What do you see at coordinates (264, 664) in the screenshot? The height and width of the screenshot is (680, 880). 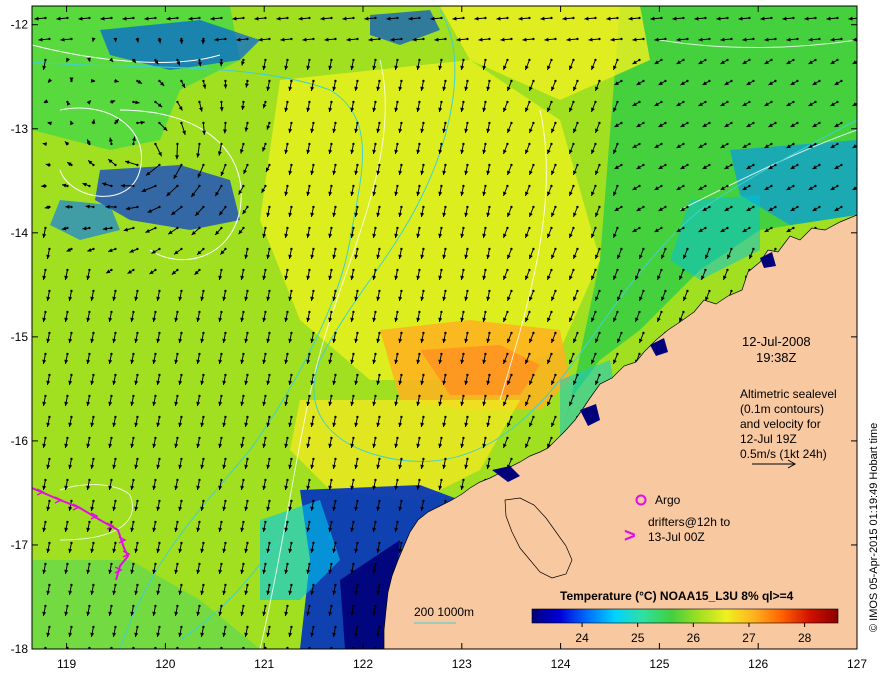 I see `lon-tick-label: 121` at bounding box center [264, 664].